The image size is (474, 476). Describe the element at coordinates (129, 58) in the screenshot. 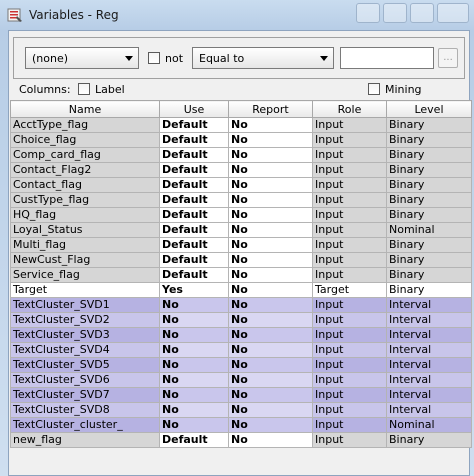

I see `chevron-down-icon` at that location.